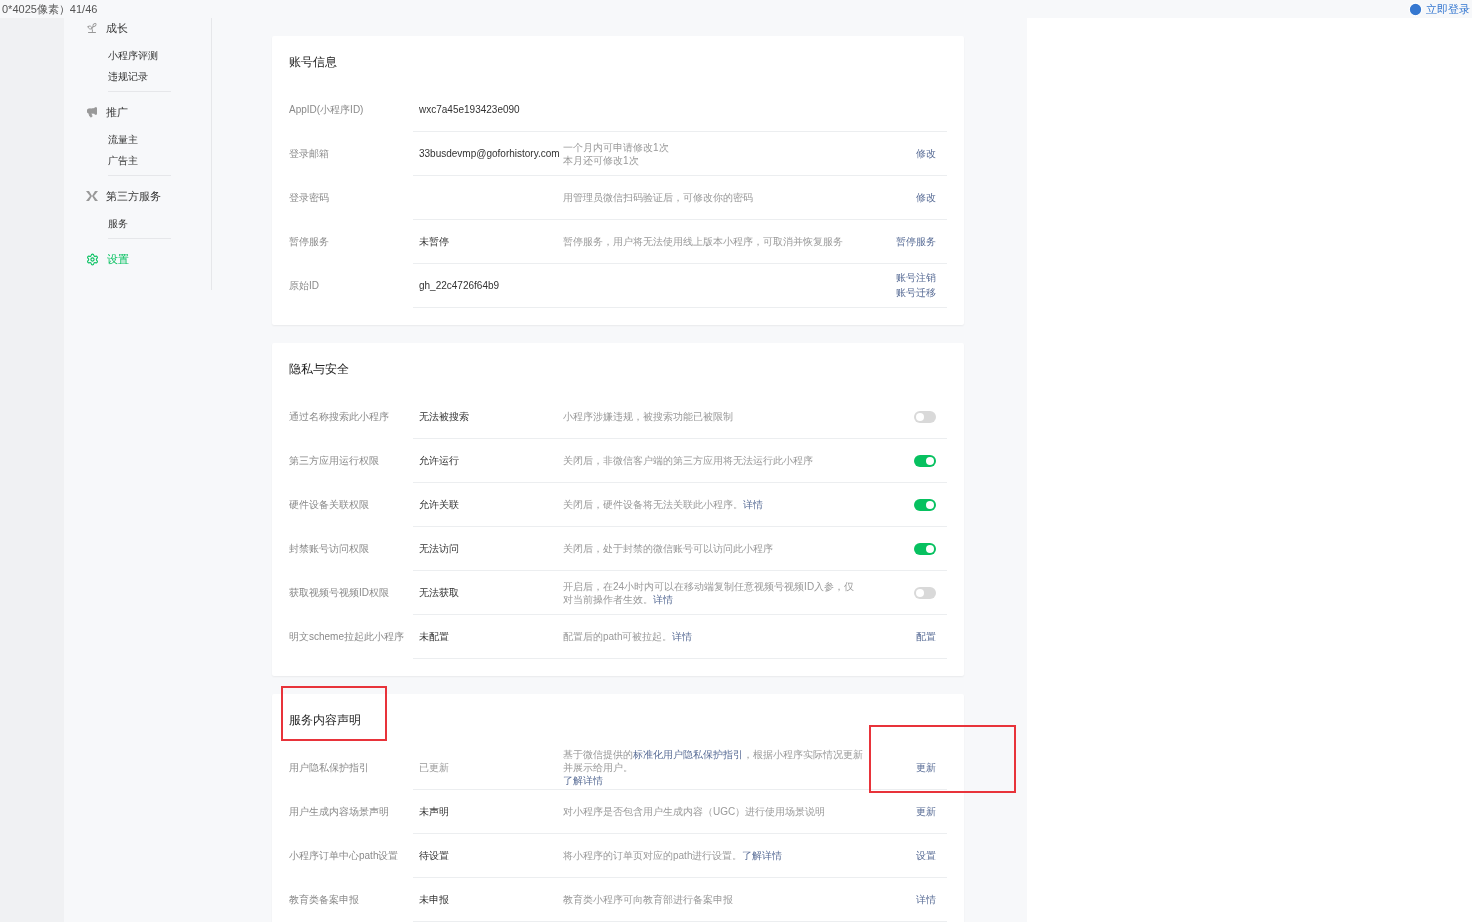  I want to click on action-link: 账号迁移, so click(916, 293).